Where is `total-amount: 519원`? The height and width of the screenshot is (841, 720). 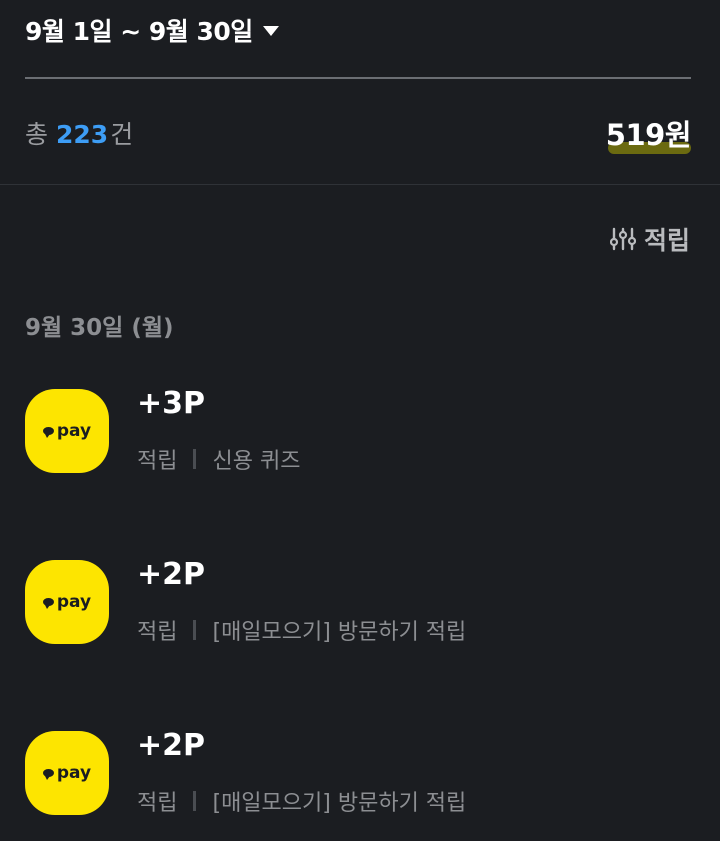 total-amount: 519원 is located at coordinates (648, 135).